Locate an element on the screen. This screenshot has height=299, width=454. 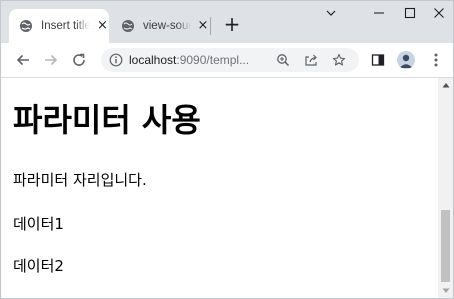
forward-button is located at coordinates (51, 60).